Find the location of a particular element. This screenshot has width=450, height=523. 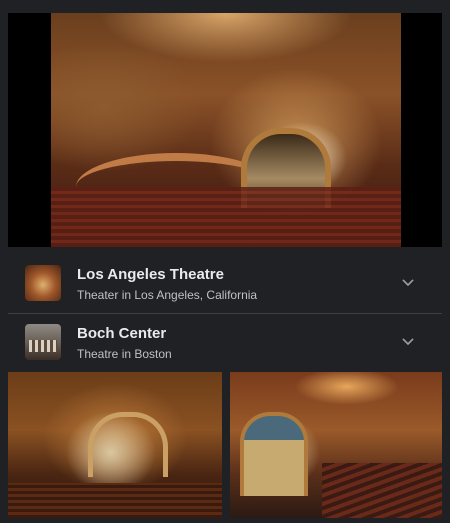

theatre-photo-auditorium is located at coordinates (336, 445).